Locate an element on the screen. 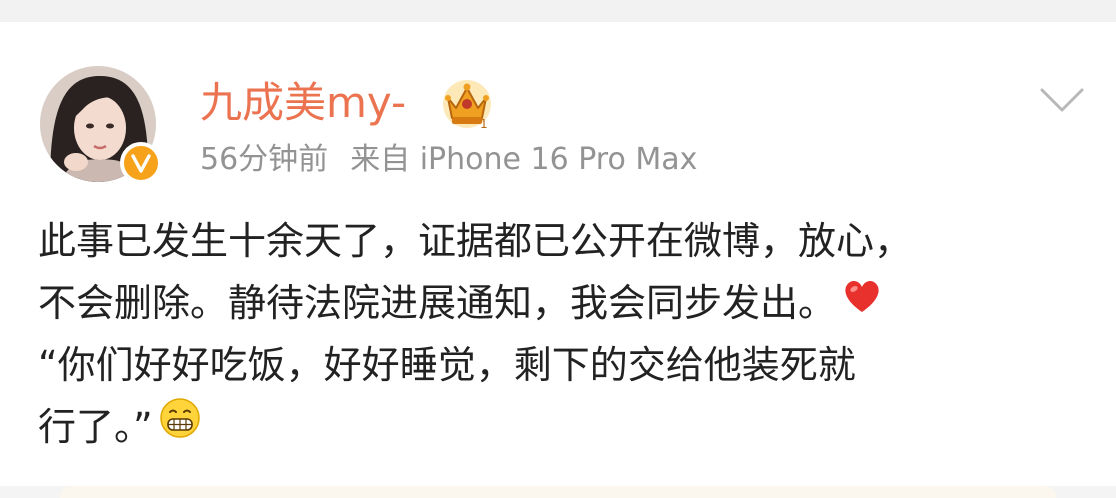  verified-v-icon is located at coordinates (141, 163).